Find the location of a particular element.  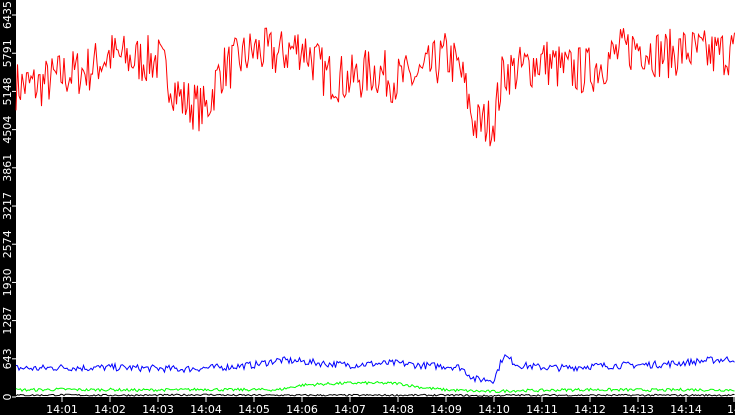

x-tick-label: 14:01 is located at coordinates (62, 409).